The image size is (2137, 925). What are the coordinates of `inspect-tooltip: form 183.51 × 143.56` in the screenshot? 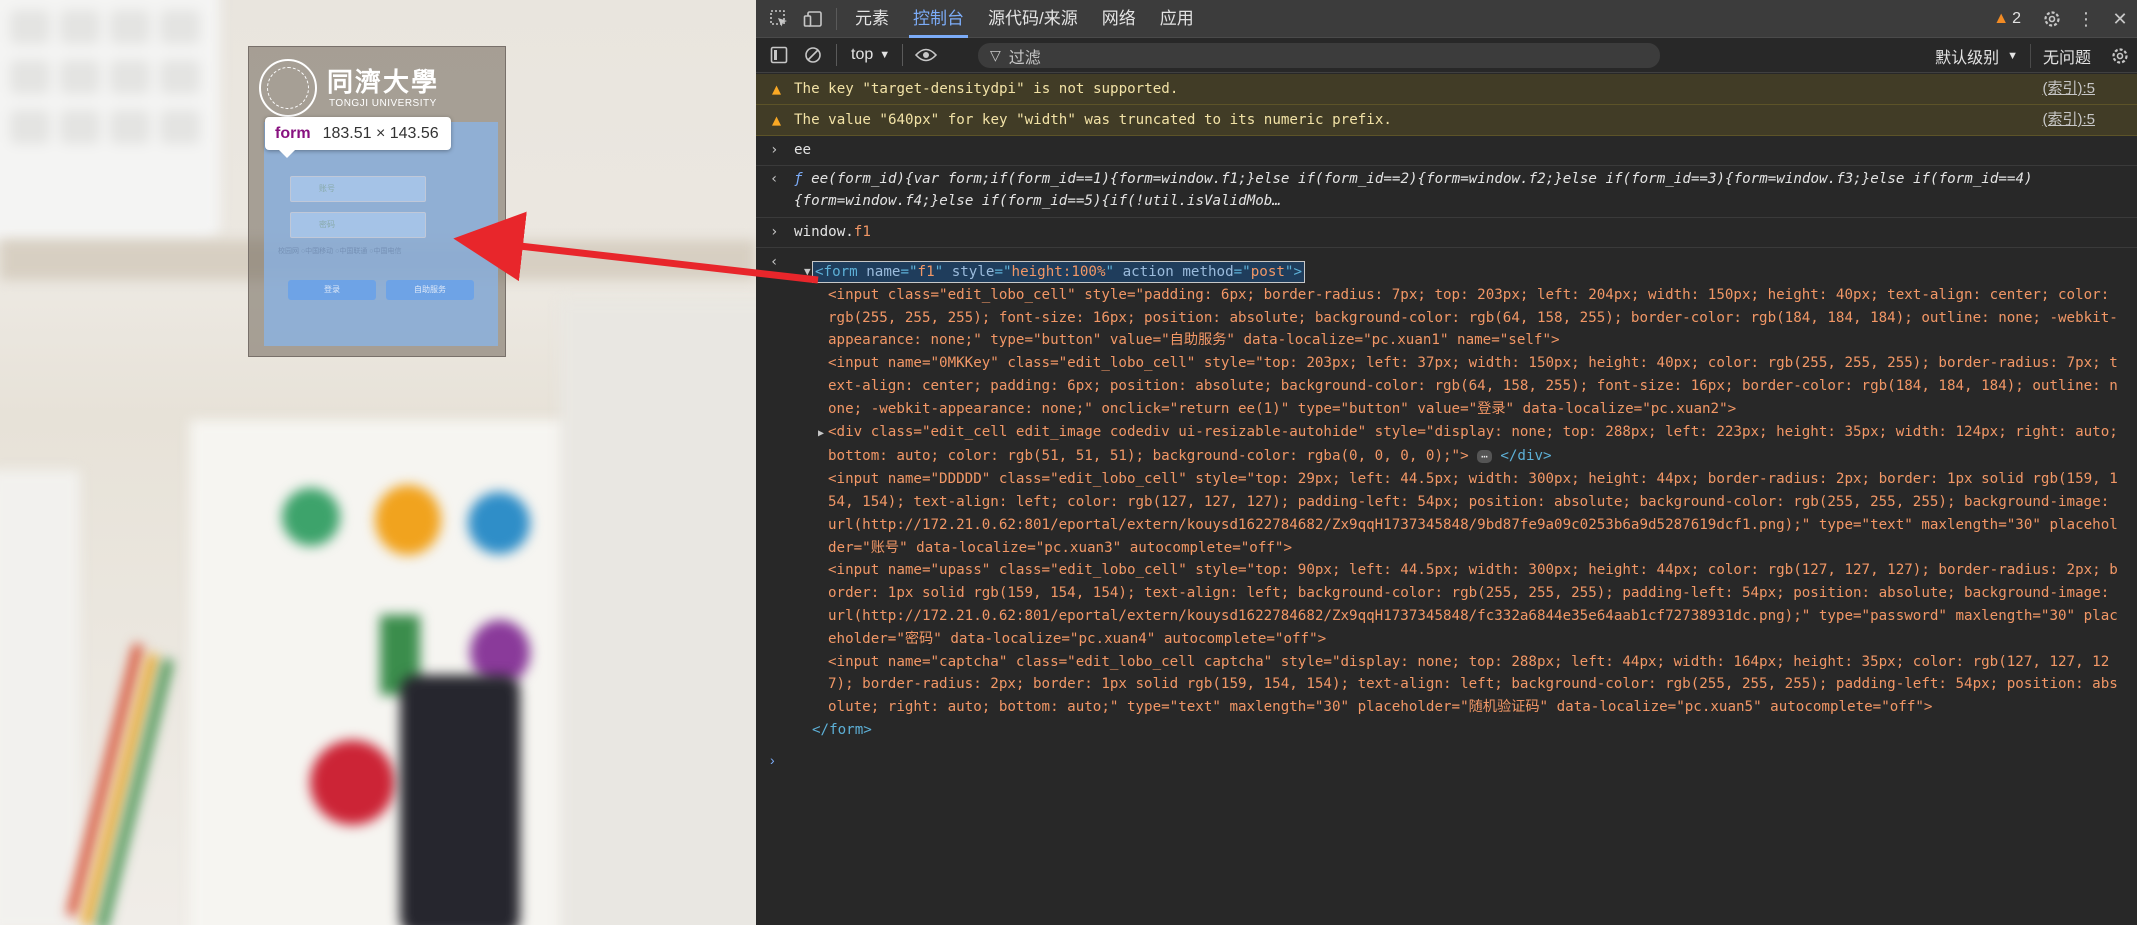 It's located at (358, 137).